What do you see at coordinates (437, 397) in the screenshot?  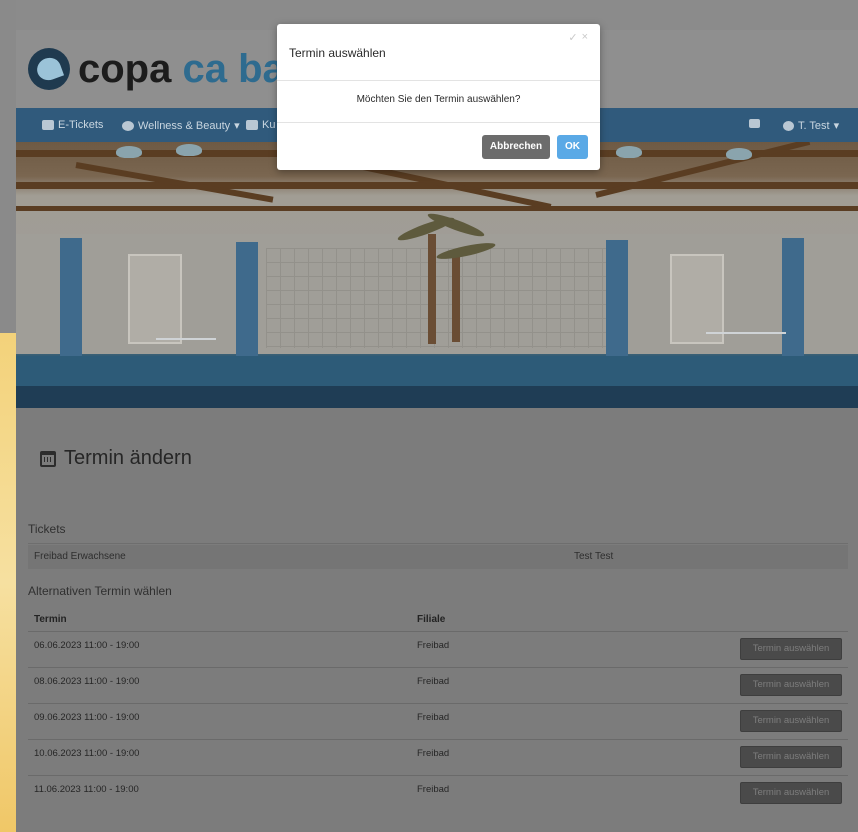 I see `hero-bottom-band` at bounding box center [437, 397].